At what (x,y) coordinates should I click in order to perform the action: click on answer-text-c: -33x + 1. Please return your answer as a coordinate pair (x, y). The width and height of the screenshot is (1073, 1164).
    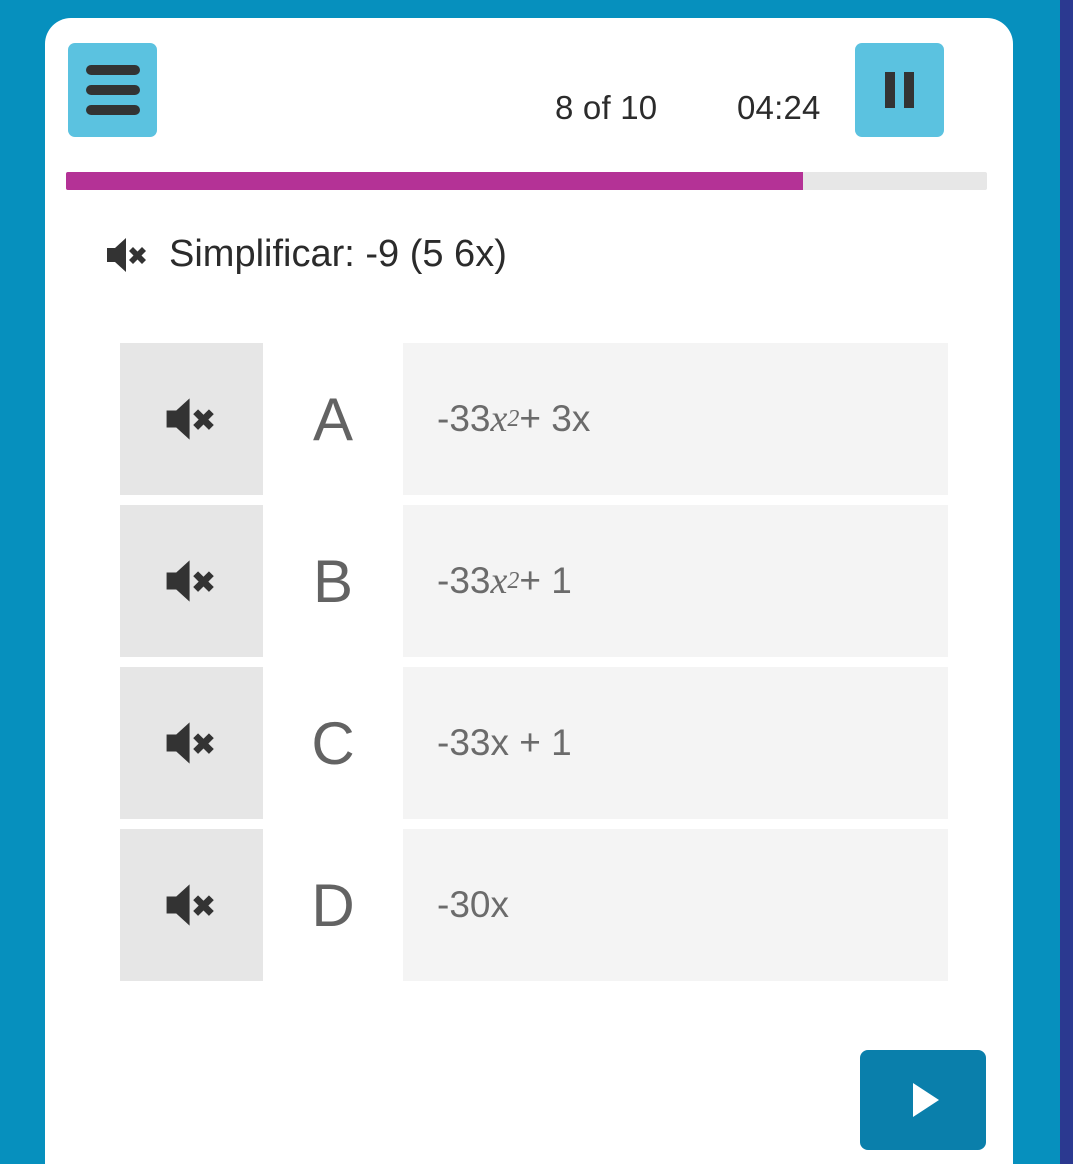
    Looking at the image, I should click on (675, 743).